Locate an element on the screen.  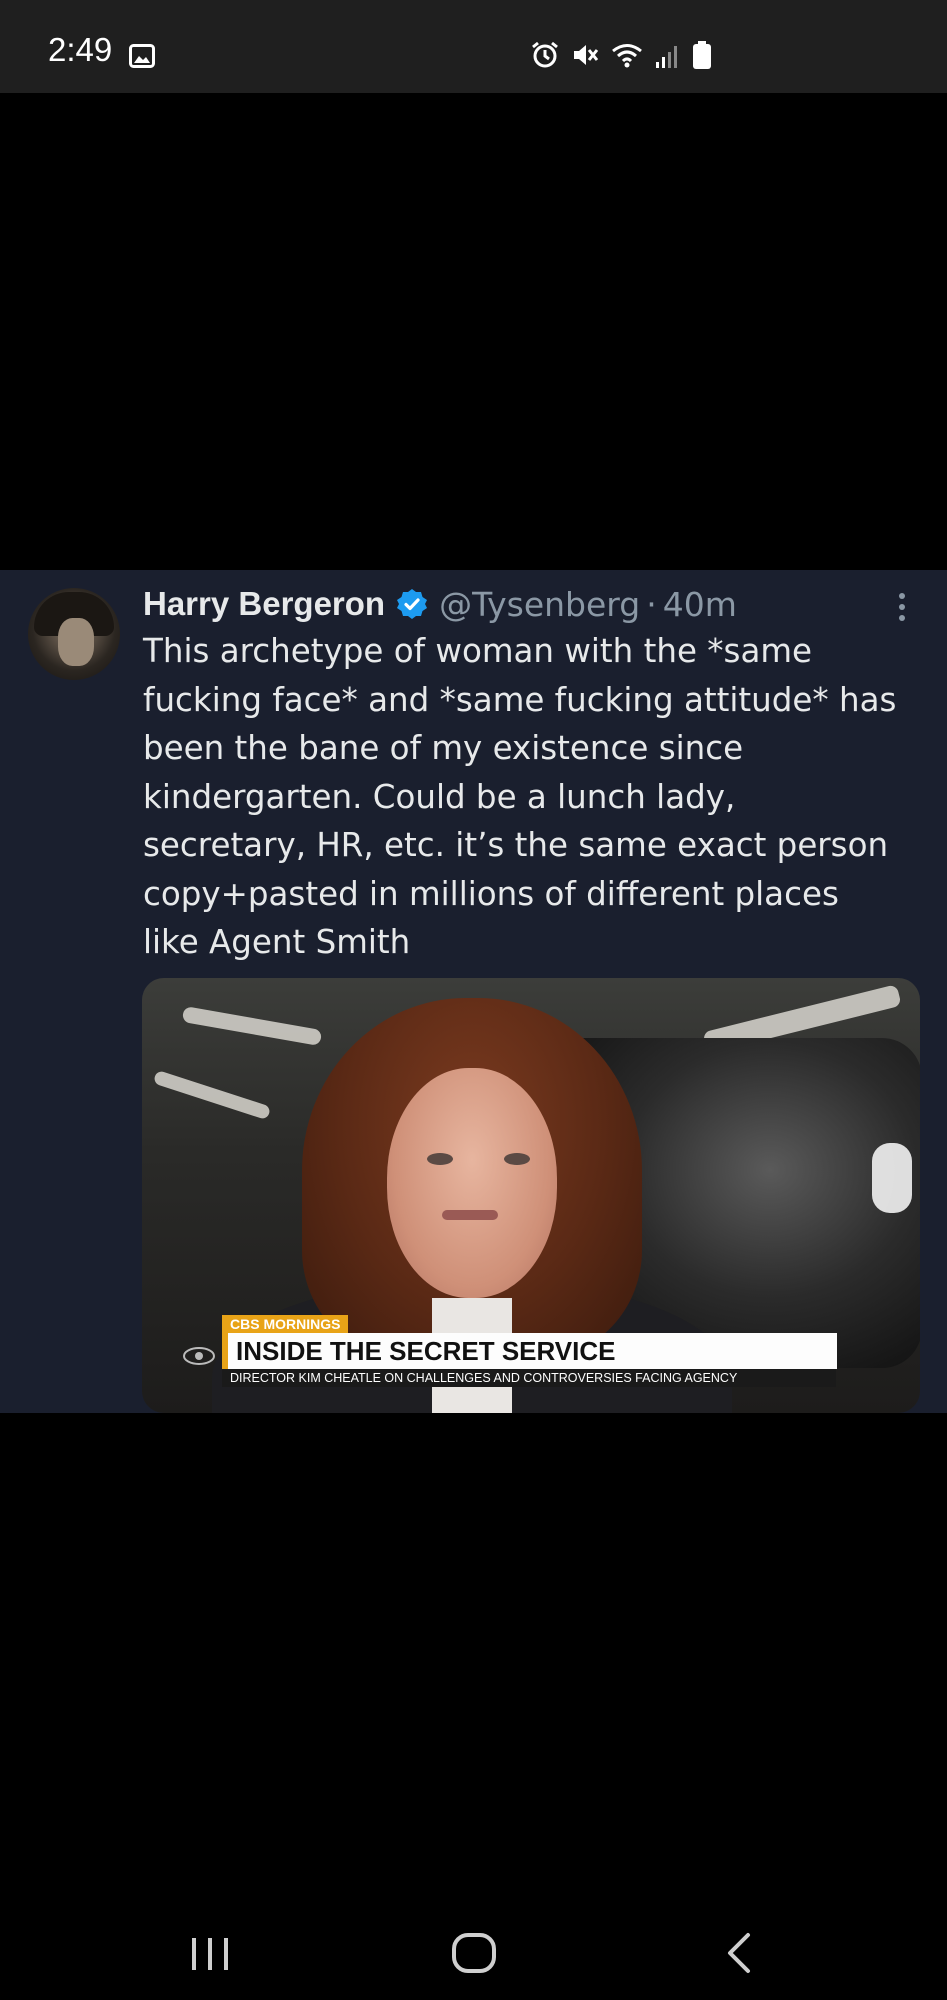
alarm-icon is located at coordinates (545, 54).